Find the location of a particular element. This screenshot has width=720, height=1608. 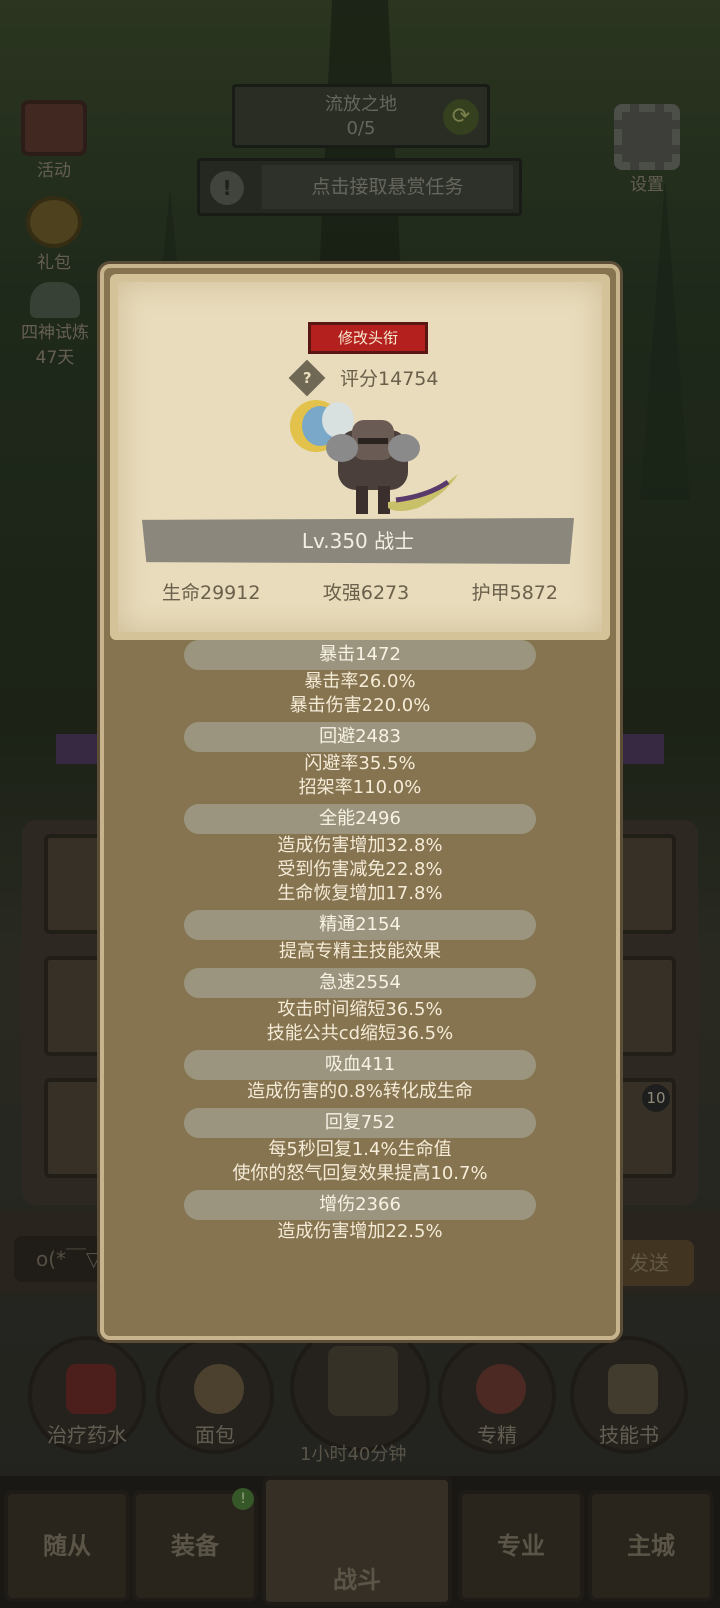

stat-line: 生命恢复增加17.8% is located at coordinates (360, 893).